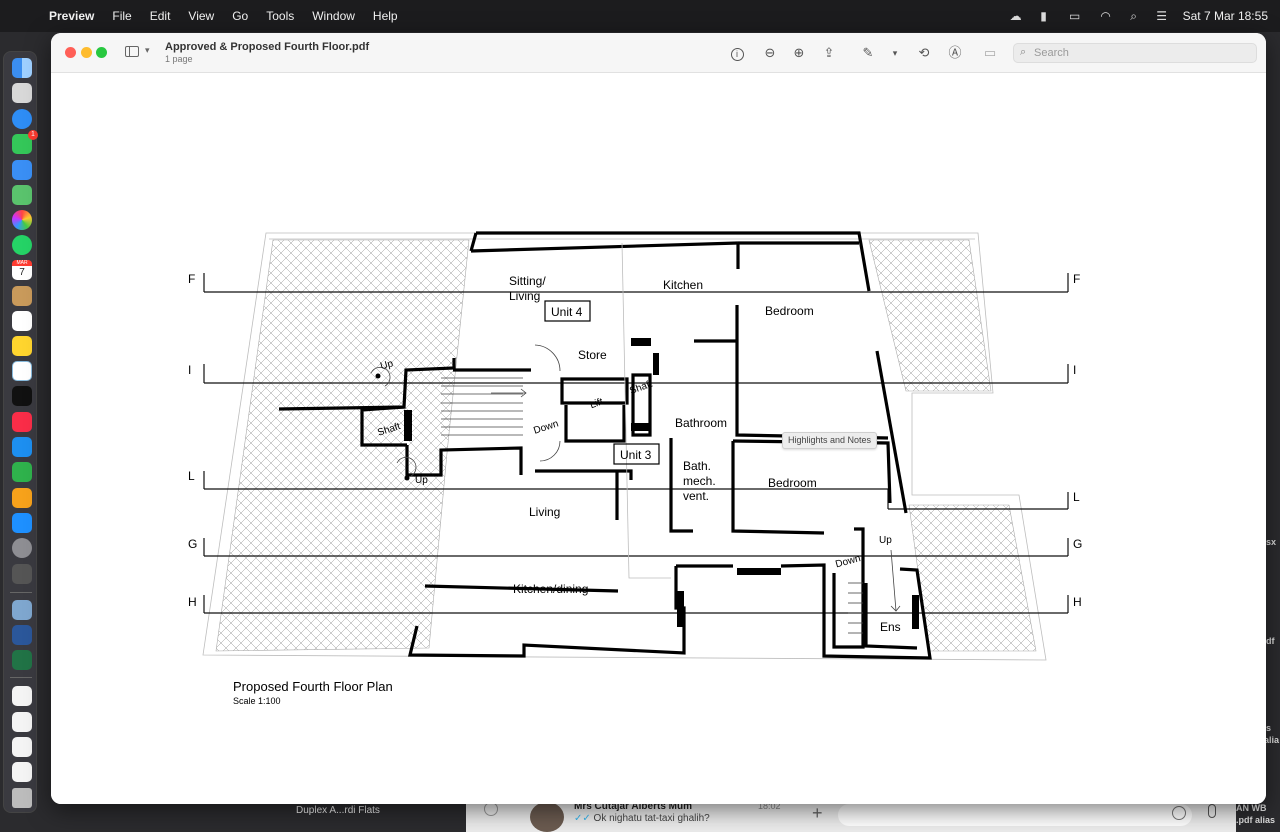  What do you see at coordinates (1271, 740) in the screenshot?
I see `desktop-peek-label: alia` at bounding box center [1271, 740].